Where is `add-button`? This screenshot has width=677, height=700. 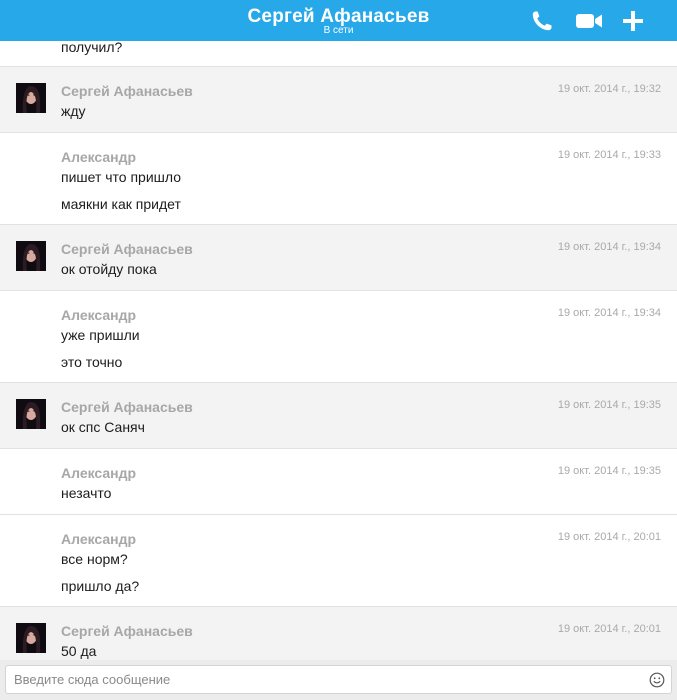
add-button is located at coordinates (633, 21).